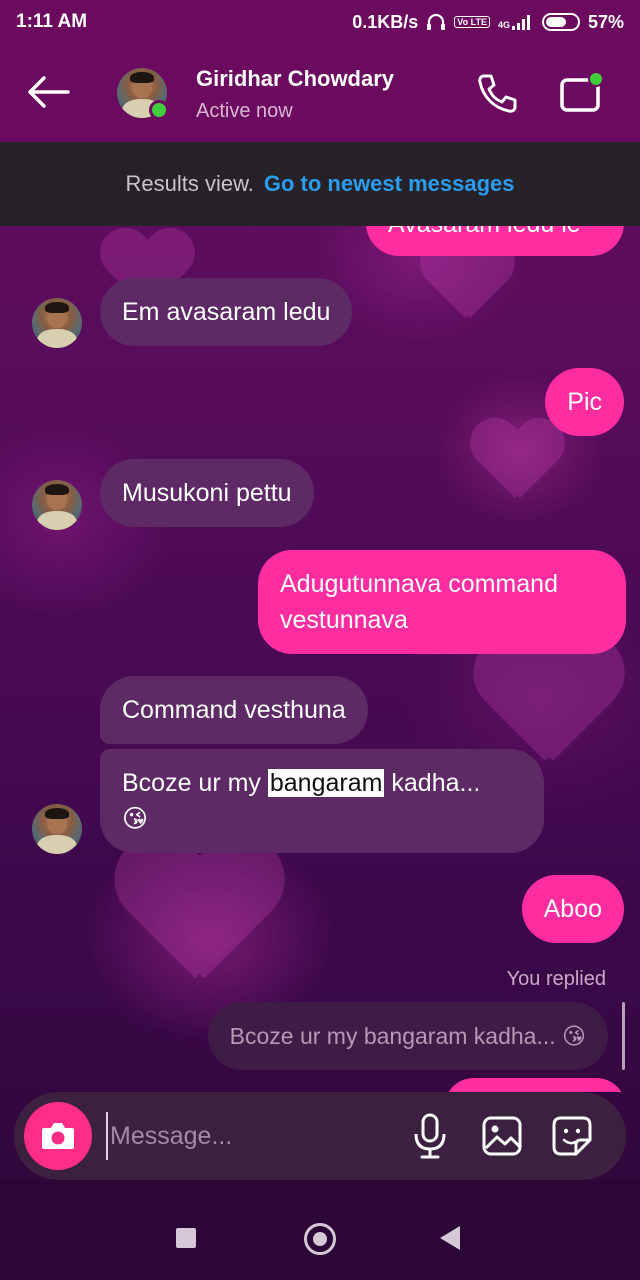  Describe the element at coordinates (320, 22) in the screenshot. I see `status-bar: 1:11 AM 0.1KB/s Vo LTE 4G 57%` at that location.